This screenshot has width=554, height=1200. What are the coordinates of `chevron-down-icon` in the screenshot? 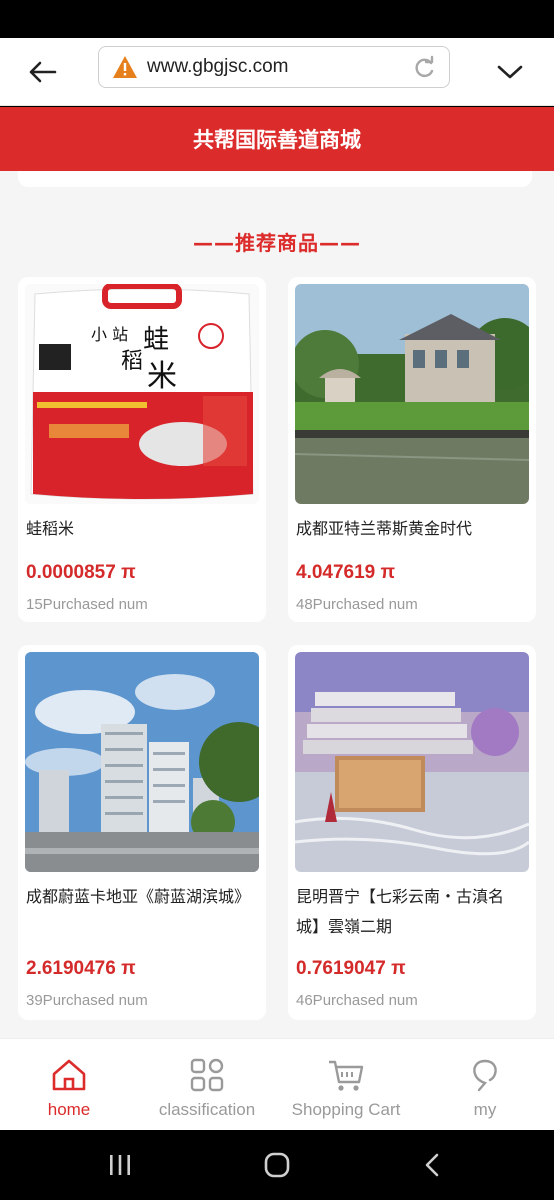 It's located at (510, 72).